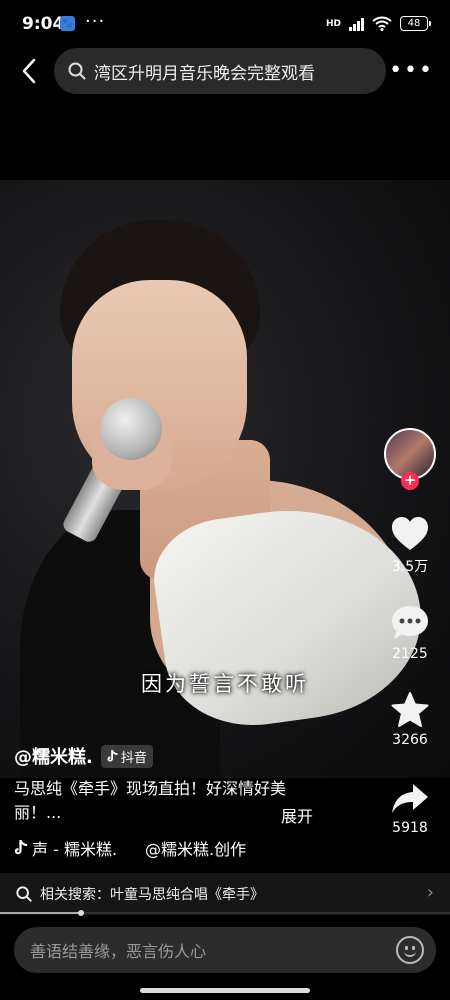  Describe the element at coordinates (112, 755) in the screenshot. I see `douyin-logo-icon` at that location.